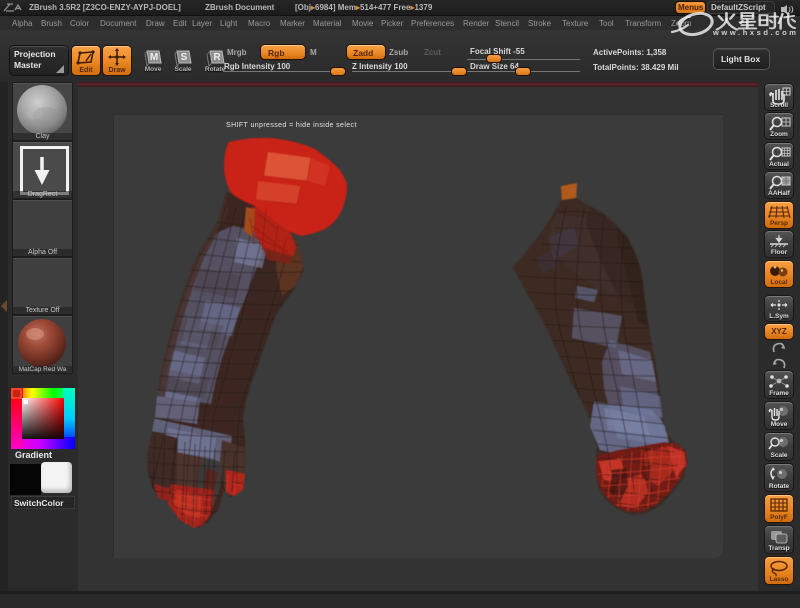  What do you see at coordinates (217, 57) in the screenshot?
I see `svg-text: R` at bounding box center [217, 57].